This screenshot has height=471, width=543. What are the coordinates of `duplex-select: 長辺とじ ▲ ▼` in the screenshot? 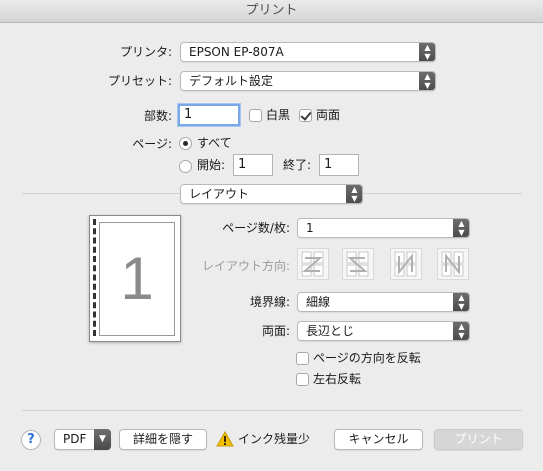 It's located at (383, 331).